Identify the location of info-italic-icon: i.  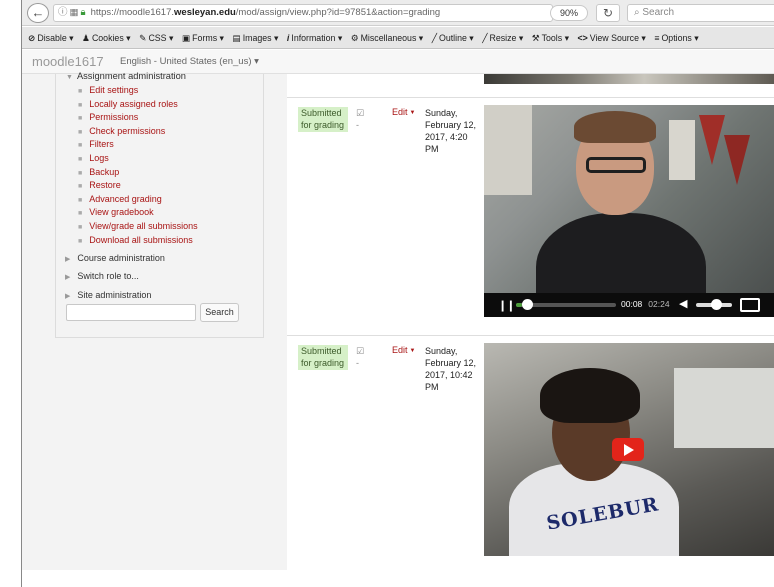
(288, 38).